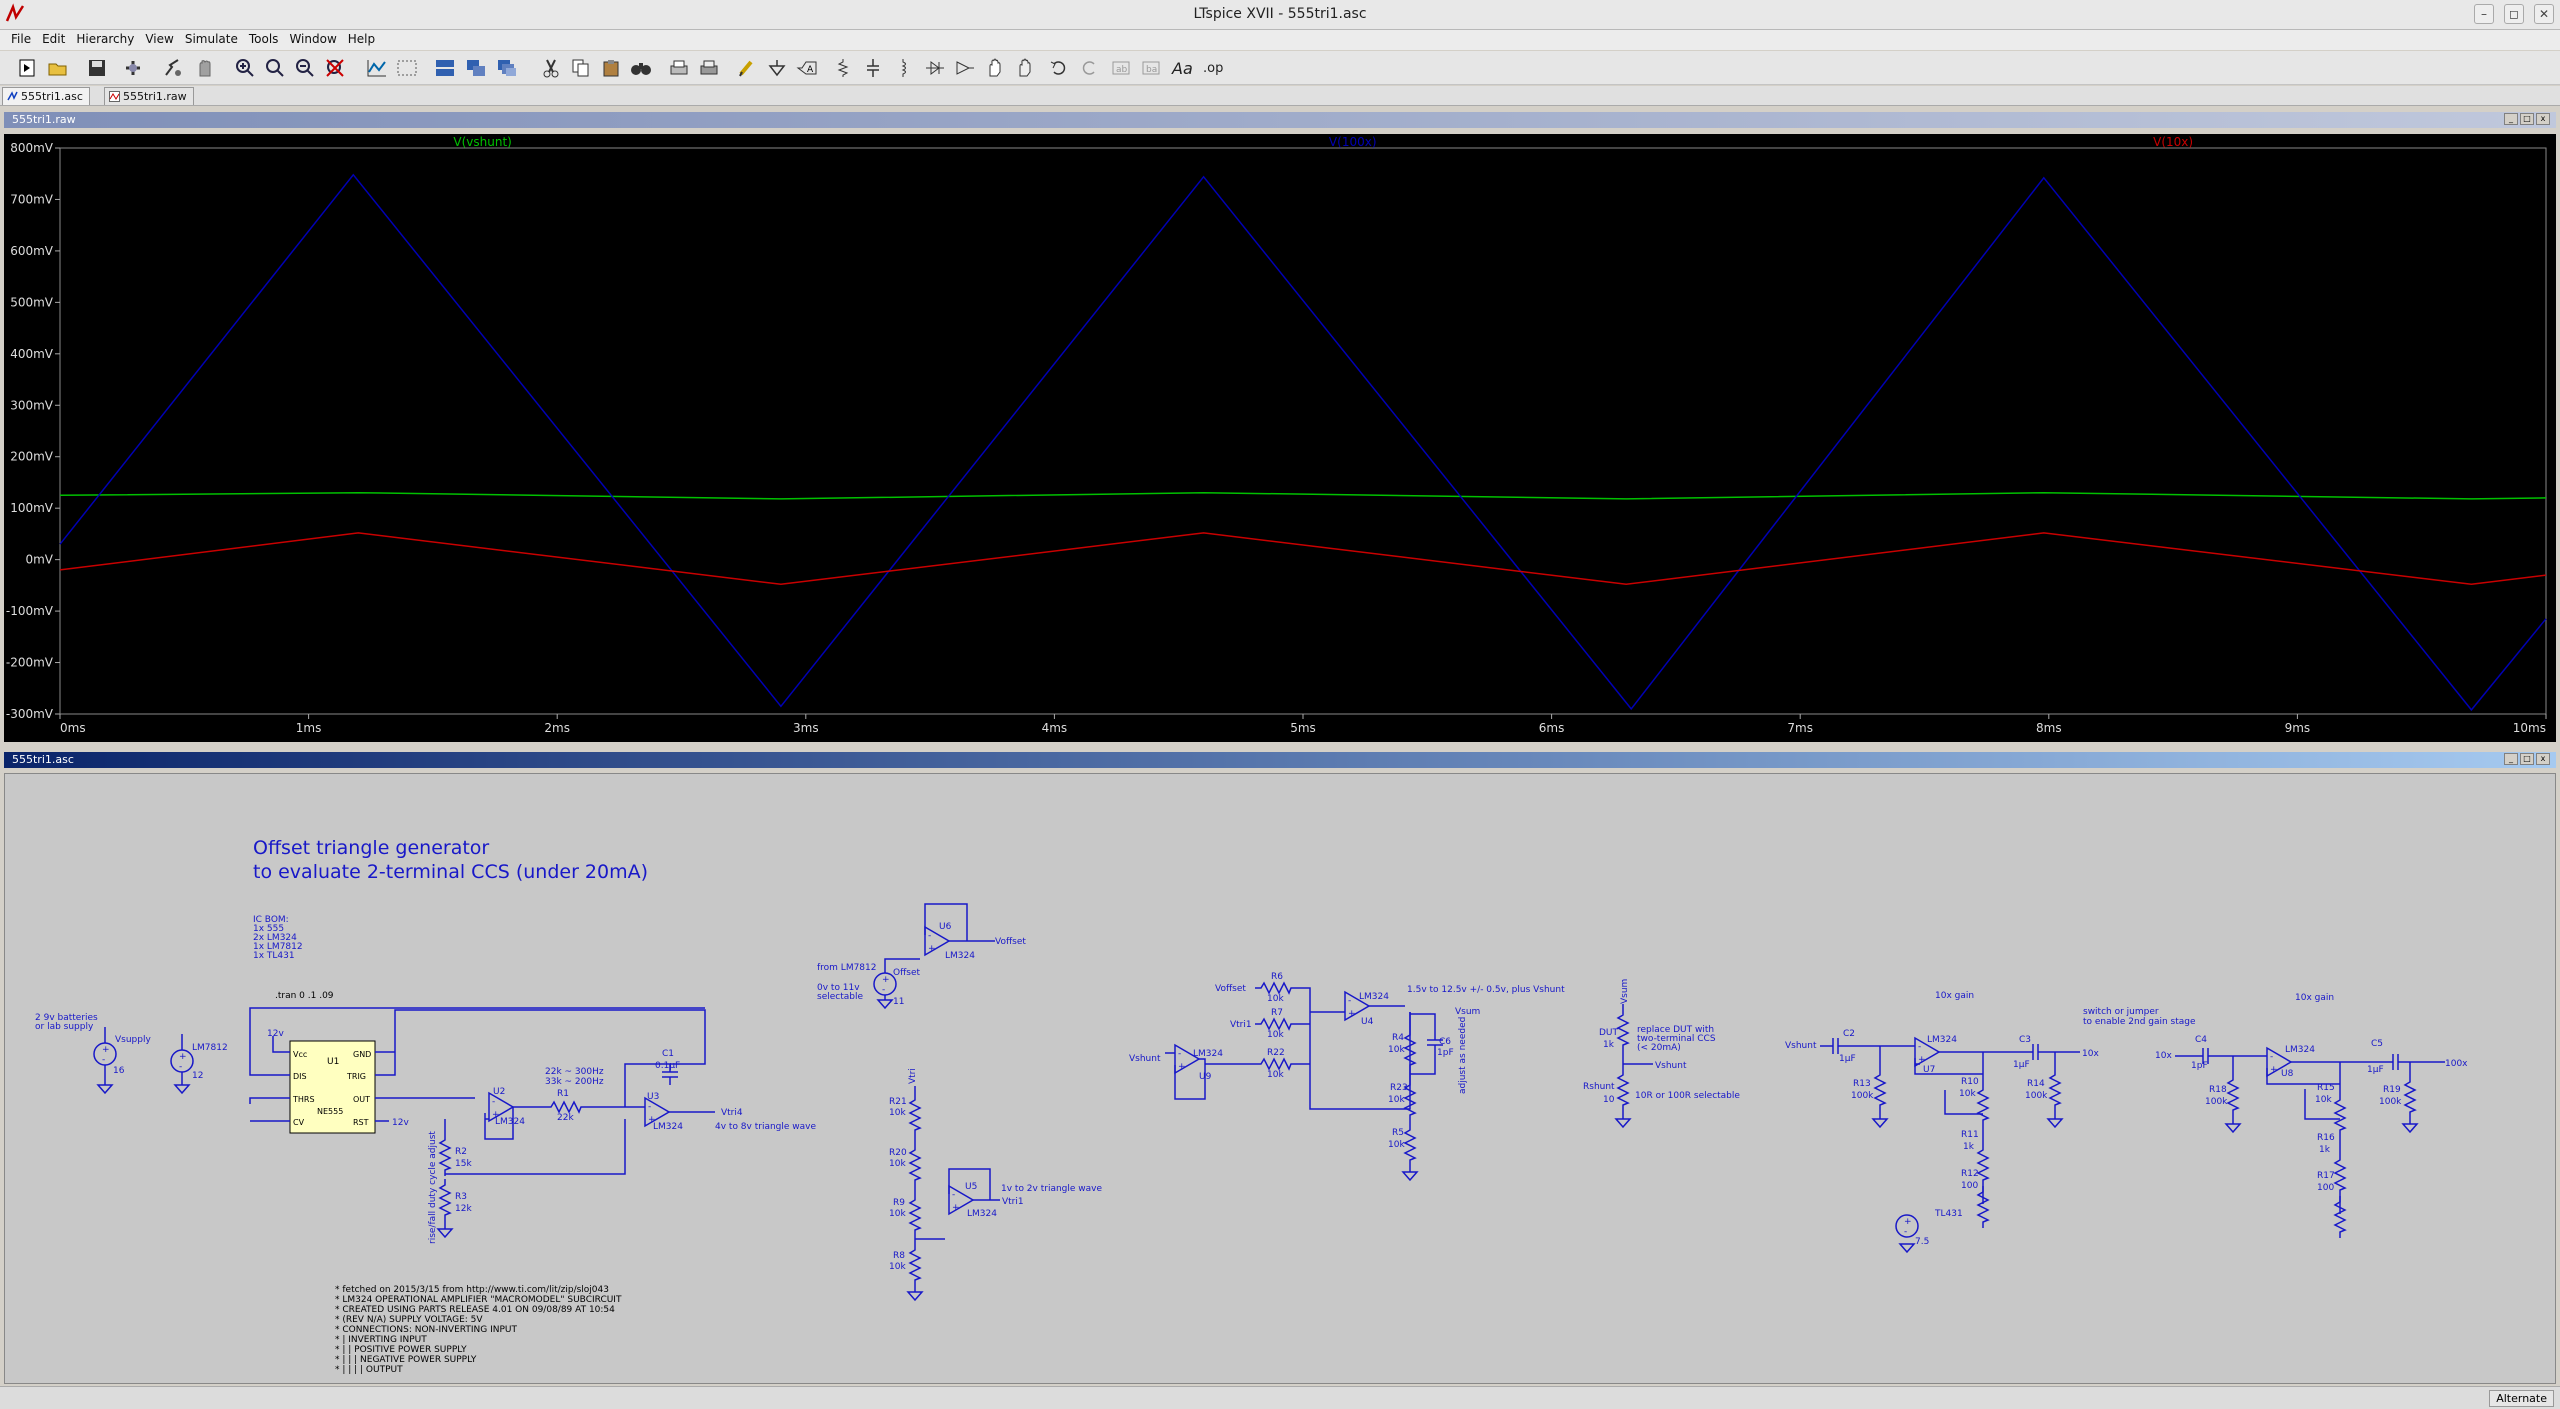  What do you see at coordinates (563, 1094) in the screenshot?
I see `r1-label: R1` at bounding box center [563, 1094].